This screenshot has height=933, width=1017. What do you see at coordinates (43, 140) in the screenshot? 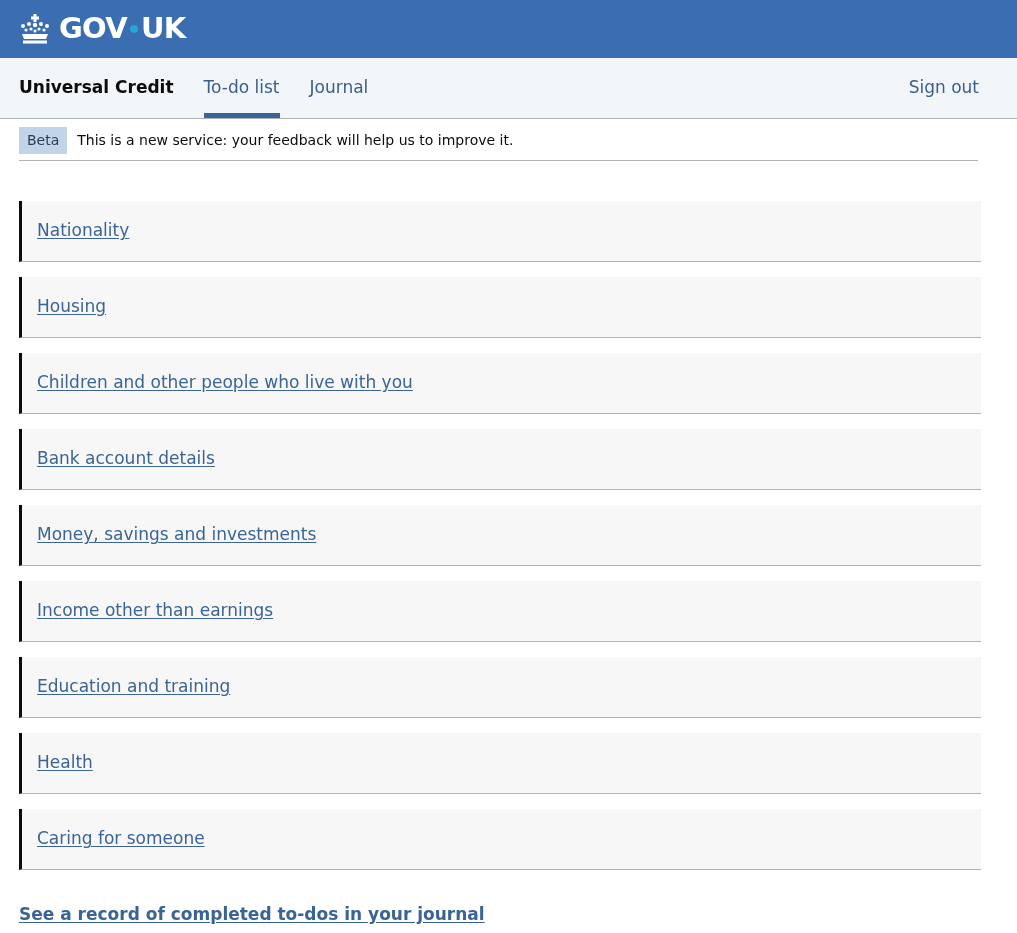
I see `beta-tag: Beta` at bounding box center [43, 140].